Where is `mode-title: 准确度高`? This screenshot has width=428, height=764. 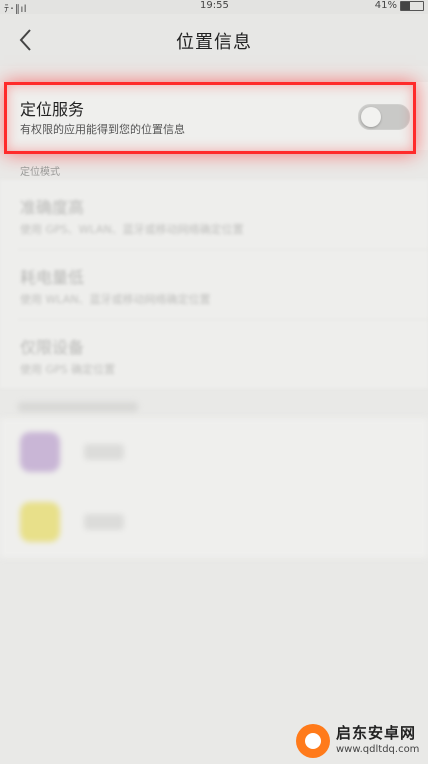
mode-title: 准确度高 is located at coordinates (52, 207).